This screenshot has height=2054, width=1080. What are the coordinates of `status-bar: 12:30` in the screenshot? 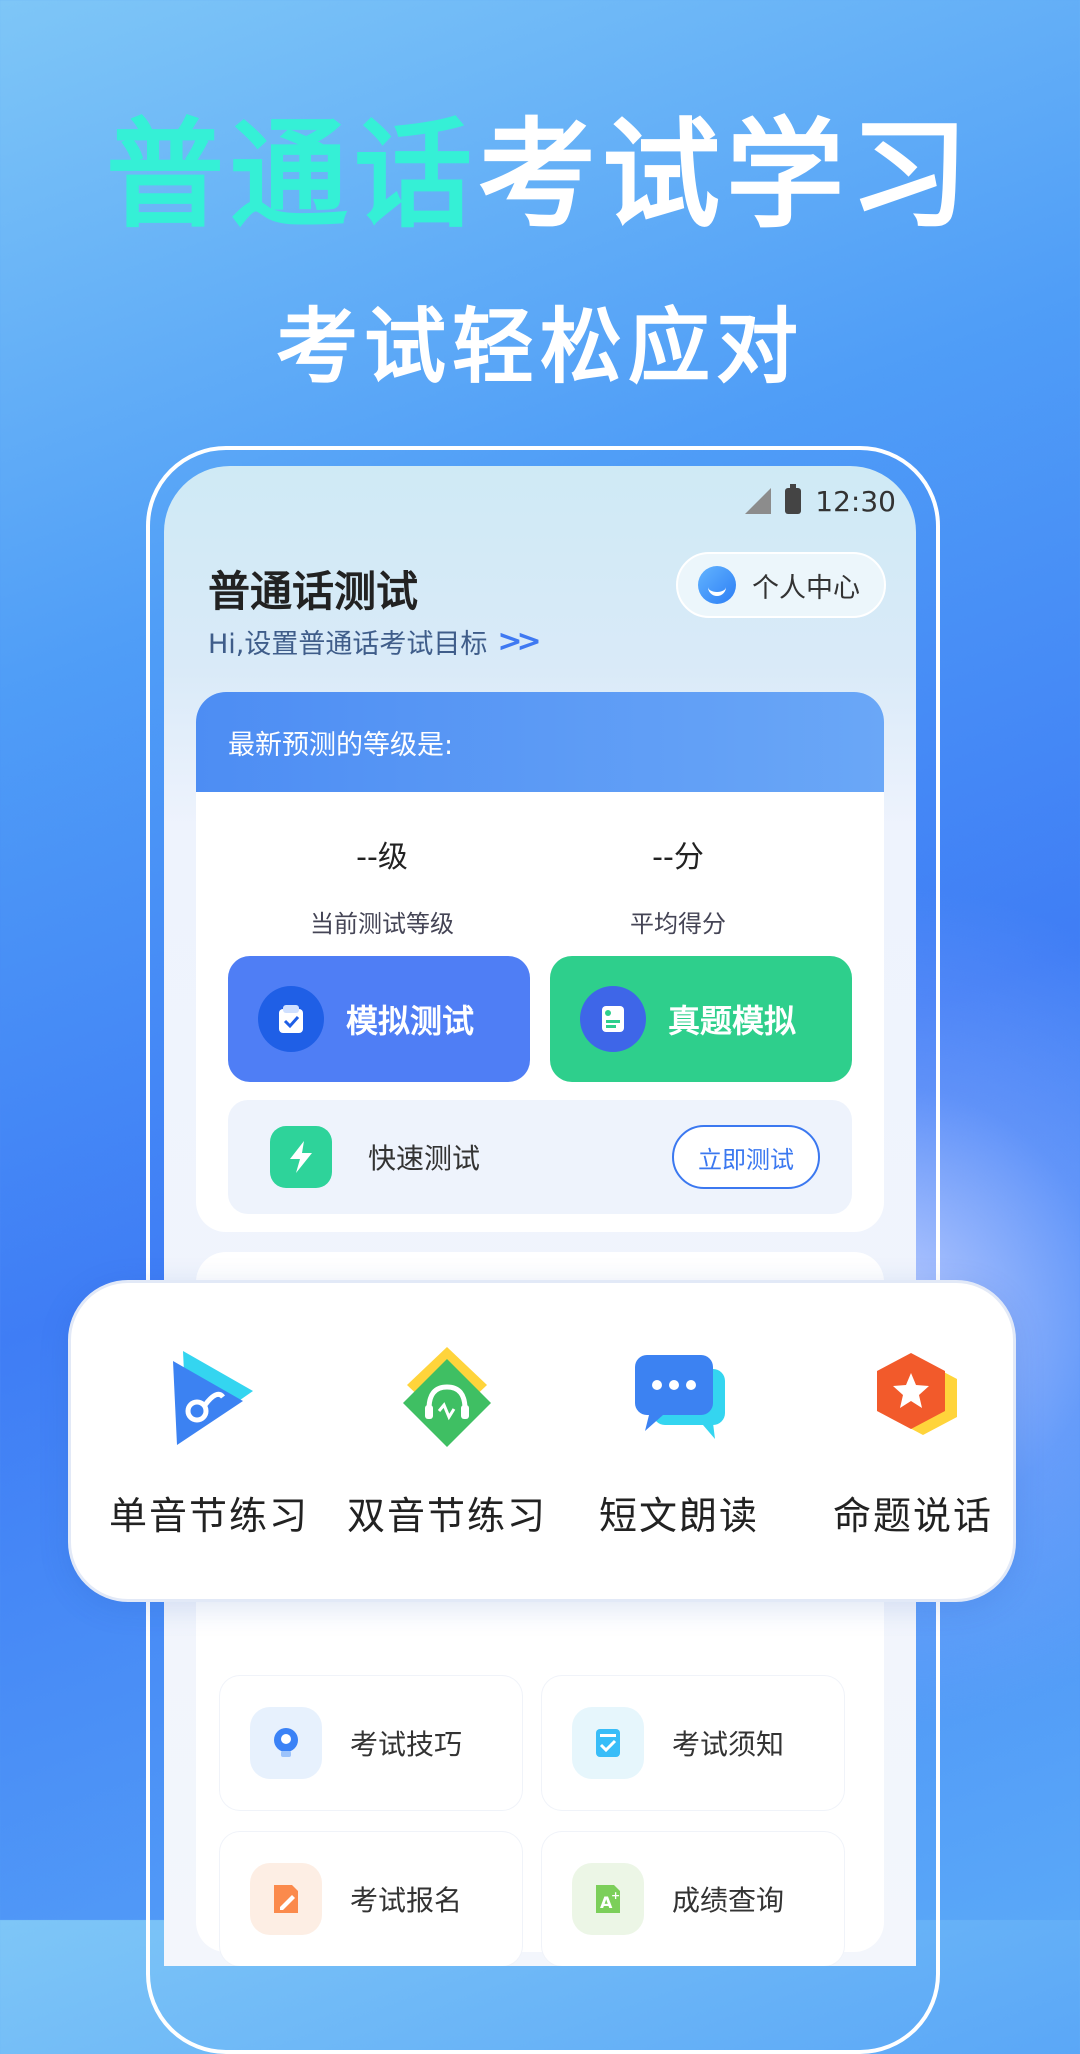 It's located at (820, 501).